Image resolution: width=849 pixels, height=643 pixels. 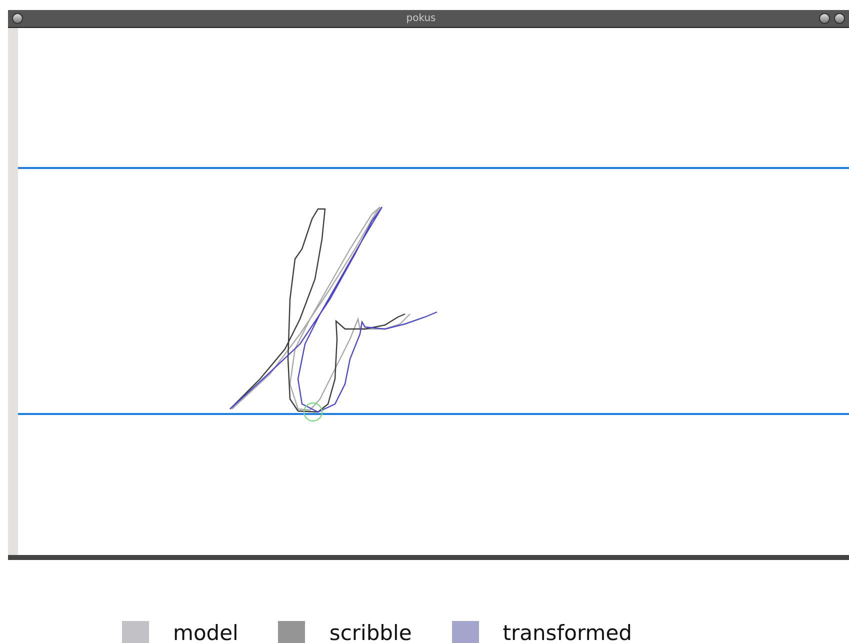 What do you see at coordinates (824, 18) in the screenshot?
I see `minimize-button` at bounding box center [824, 18].